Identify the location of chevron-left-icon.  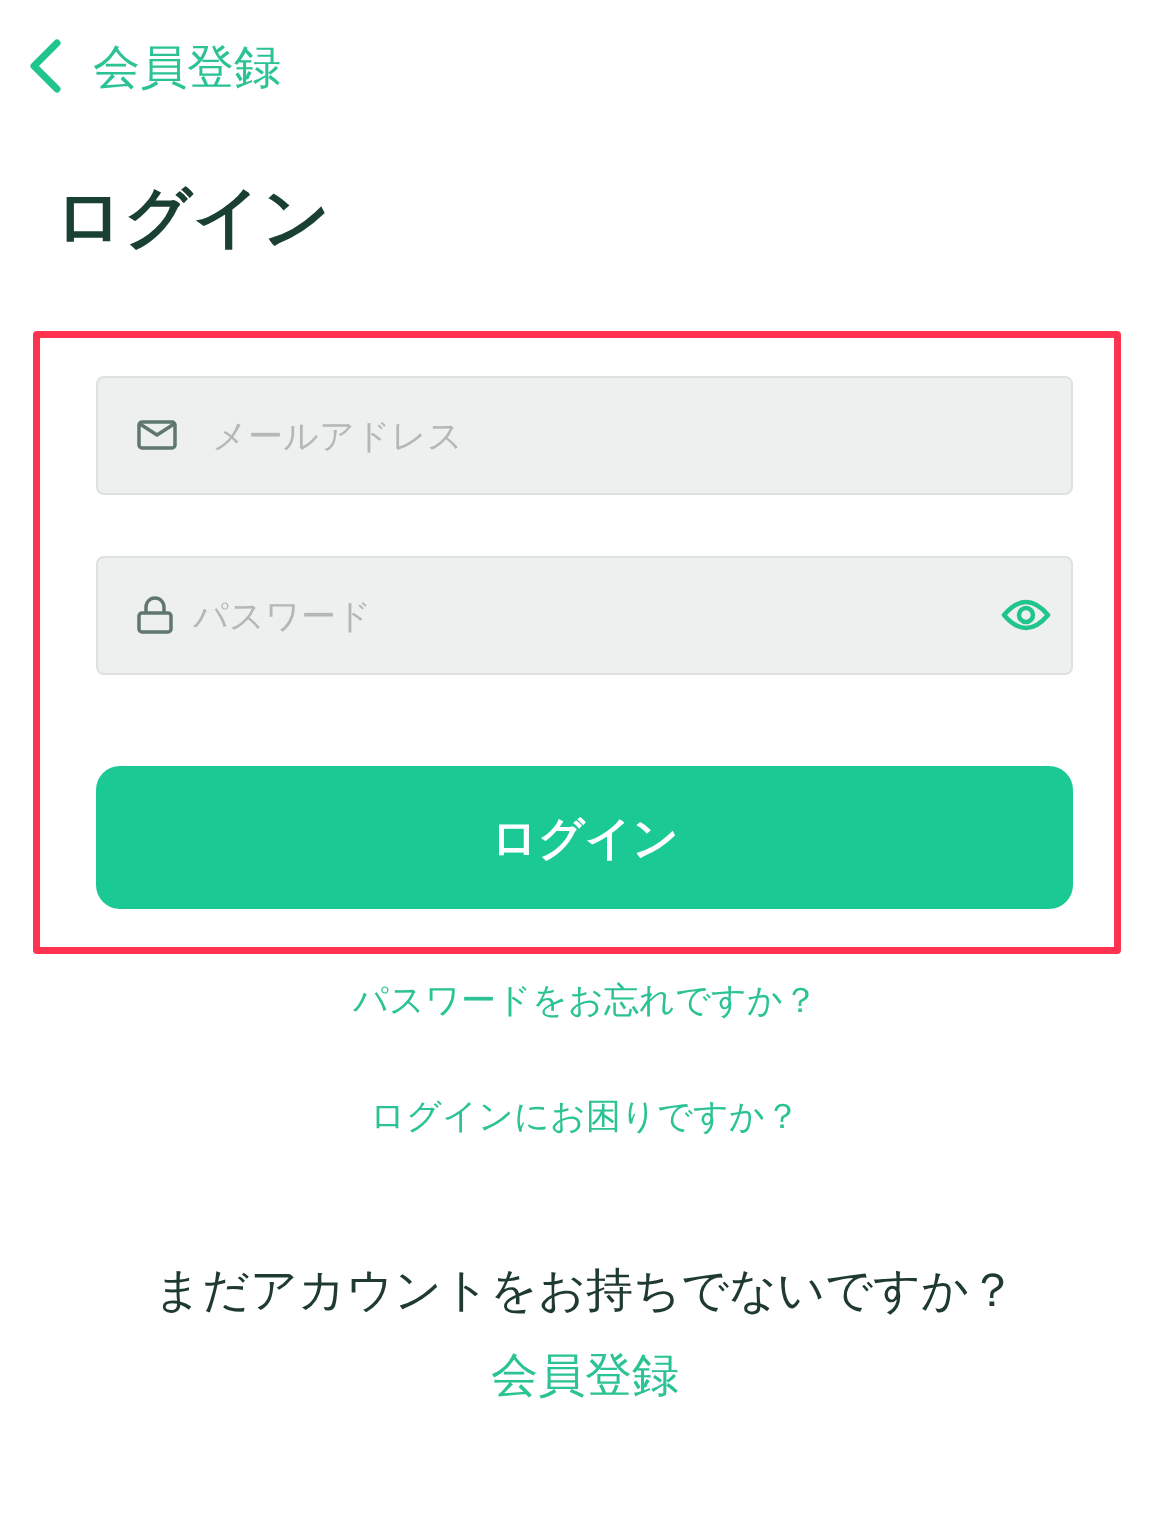
(45, 66).